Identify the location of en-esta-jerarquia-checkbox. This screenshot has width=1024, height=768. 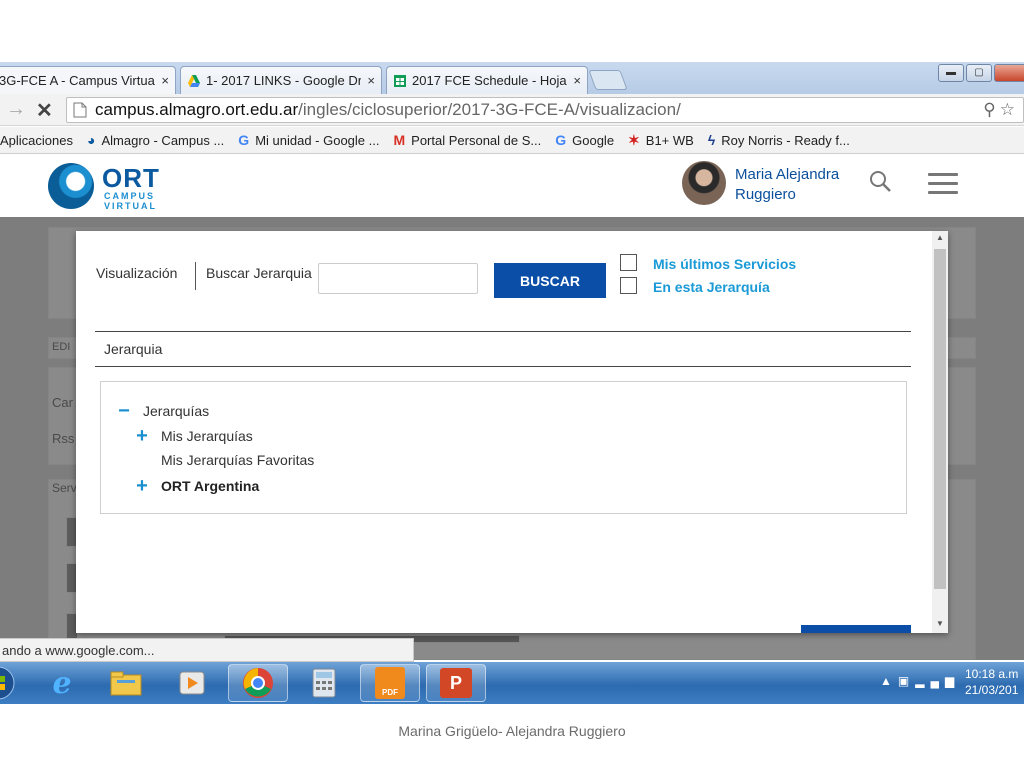
(628, 285).